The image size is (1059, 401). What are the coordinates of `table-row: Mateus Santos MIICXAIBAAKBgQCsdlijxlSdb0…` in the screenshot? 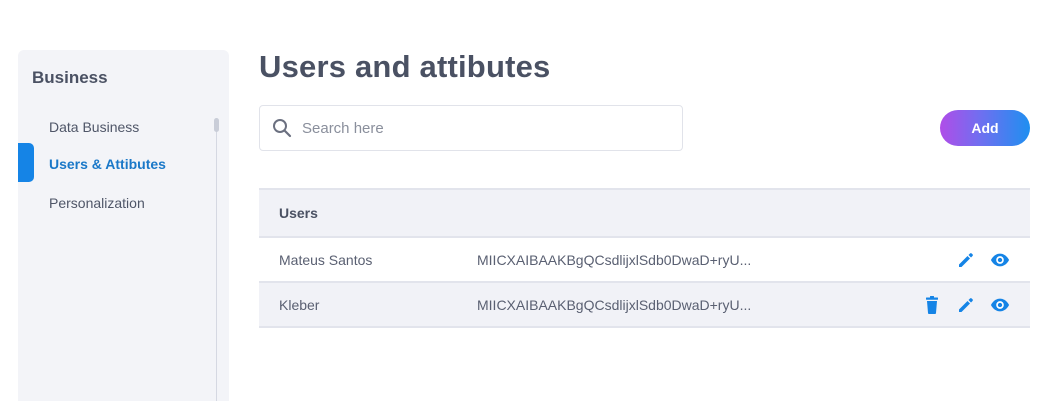 It's located at (644, 260).